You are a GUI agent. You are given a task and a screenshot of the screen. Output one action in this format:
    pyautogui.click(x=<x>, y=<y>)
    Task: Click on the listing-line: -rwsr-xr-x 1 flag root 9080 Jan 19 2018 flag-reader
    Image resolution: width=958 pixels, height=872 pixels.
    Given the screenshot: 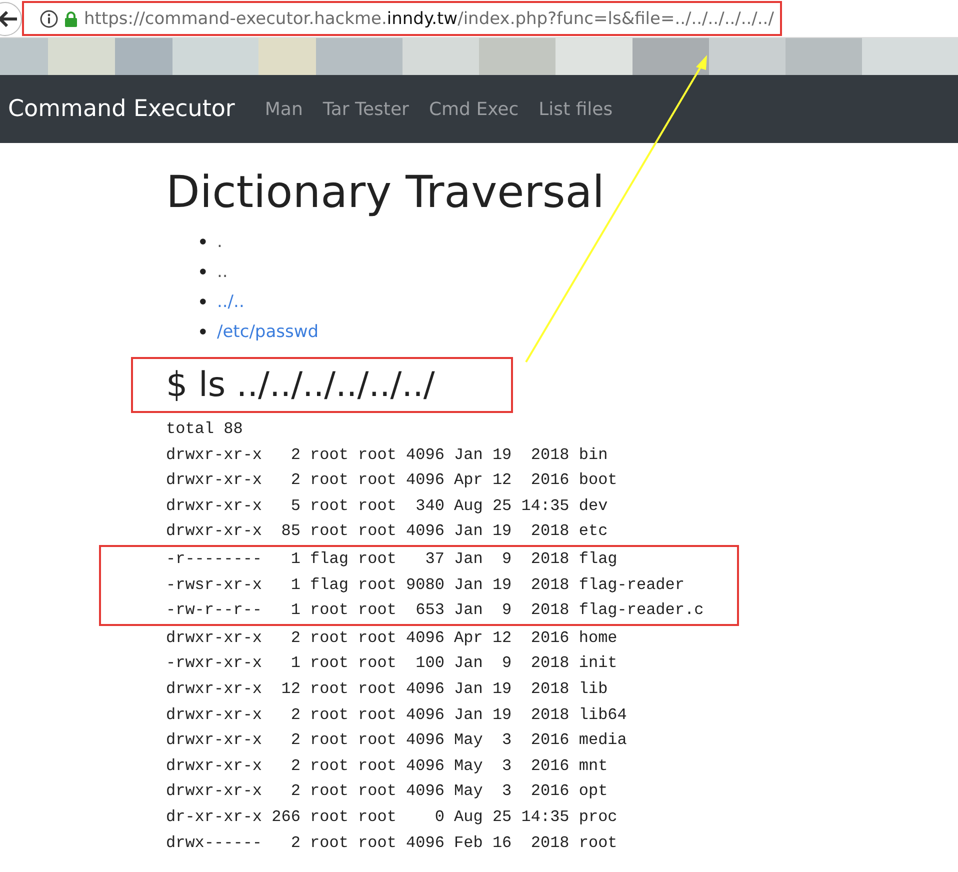 What is the action you would take?
    pyautogui.click(x=426, y=585)
    